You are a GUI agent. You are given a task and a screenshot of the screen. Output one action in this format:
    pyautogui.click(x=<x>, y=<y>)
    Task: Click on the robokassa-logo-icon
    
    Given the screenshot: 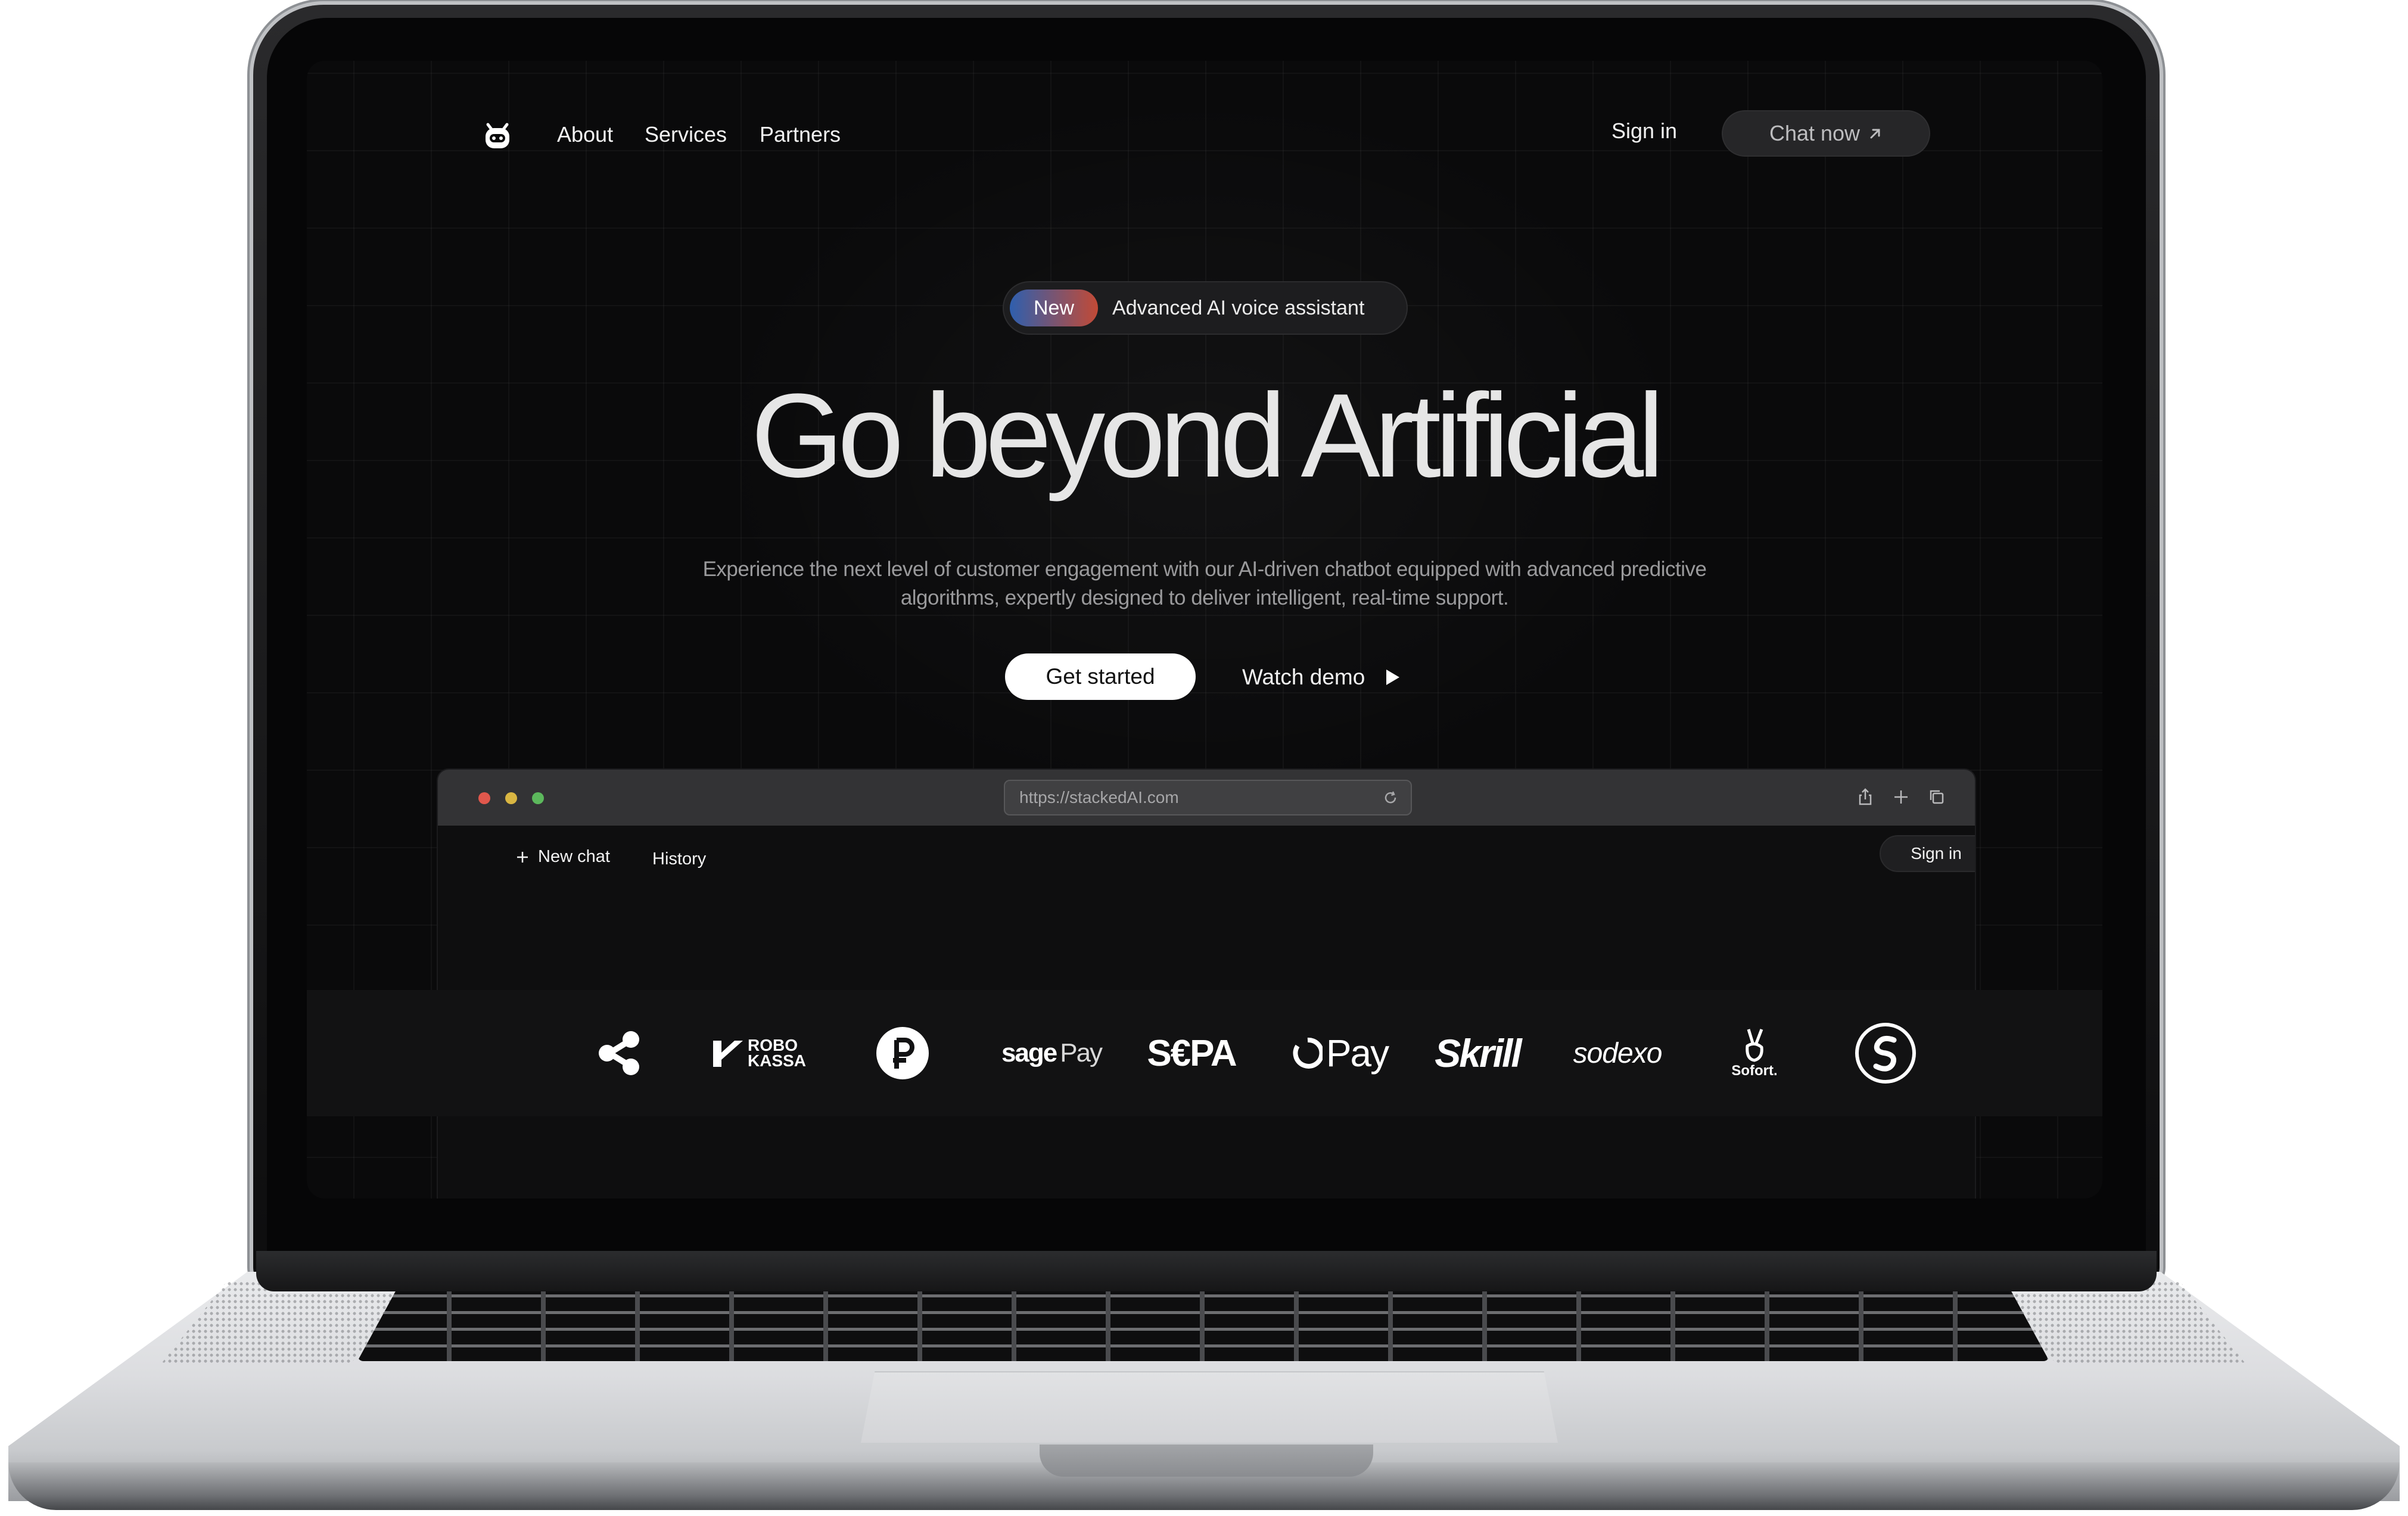 What is the action you would take?
    pyautogui.click(x=728, y=1054)
    